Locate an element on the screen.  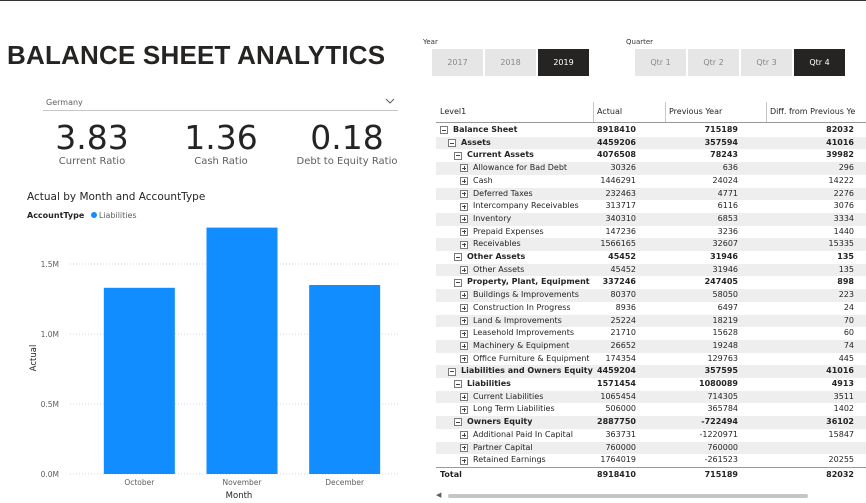
matrix-row: Prepaid Expenses 147236 3236 1440 is located at coordinates (651, 232).